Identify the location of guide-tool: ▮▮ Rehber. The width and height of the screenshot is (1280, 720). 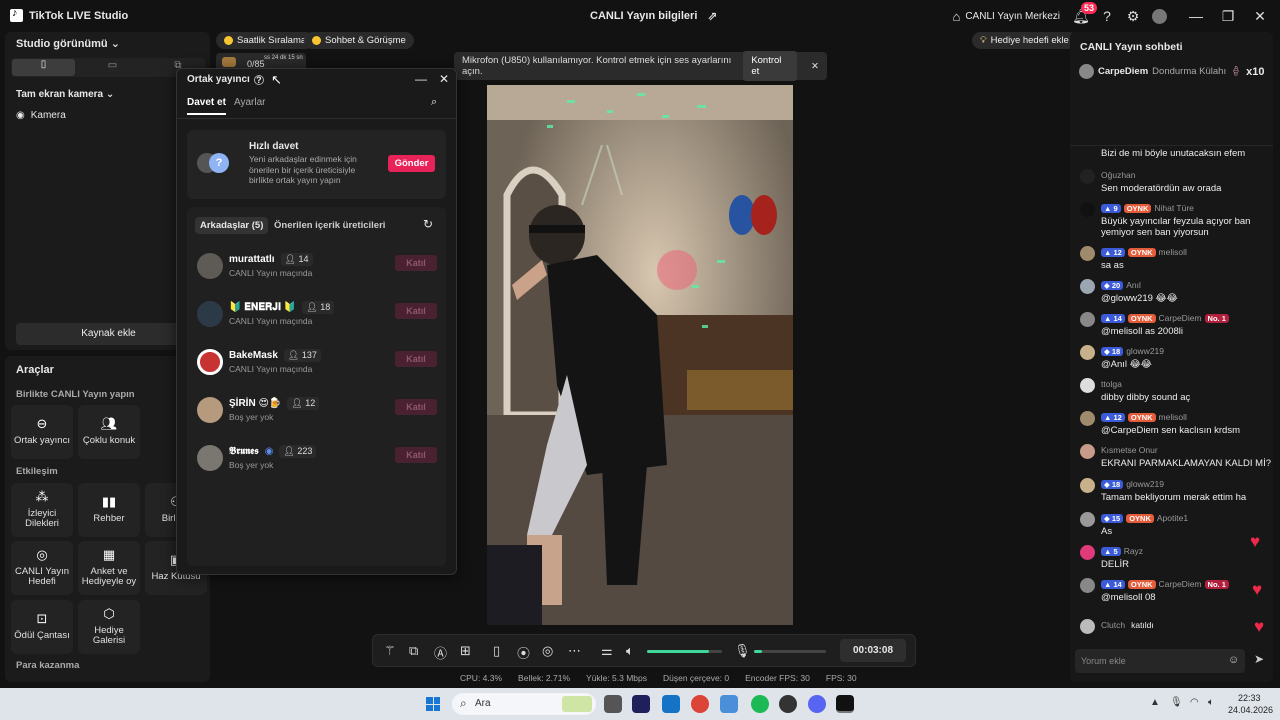
(109, 510).